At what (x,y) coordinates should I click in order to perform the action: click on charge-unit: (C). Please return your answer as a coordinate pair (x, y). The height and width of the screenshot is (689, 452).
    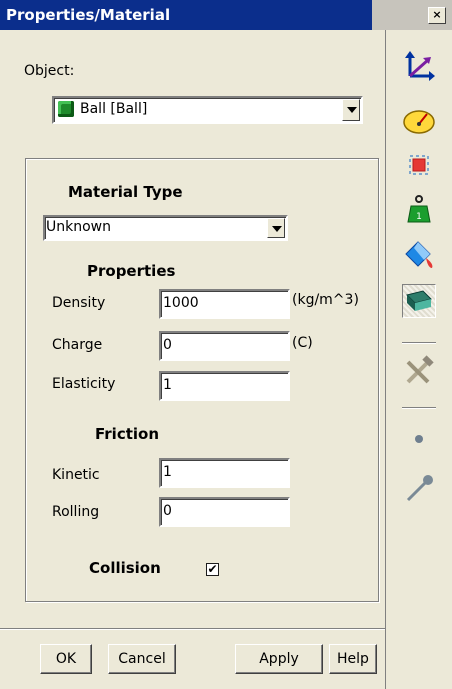
    Looking at the image, I should click on (302, 343).